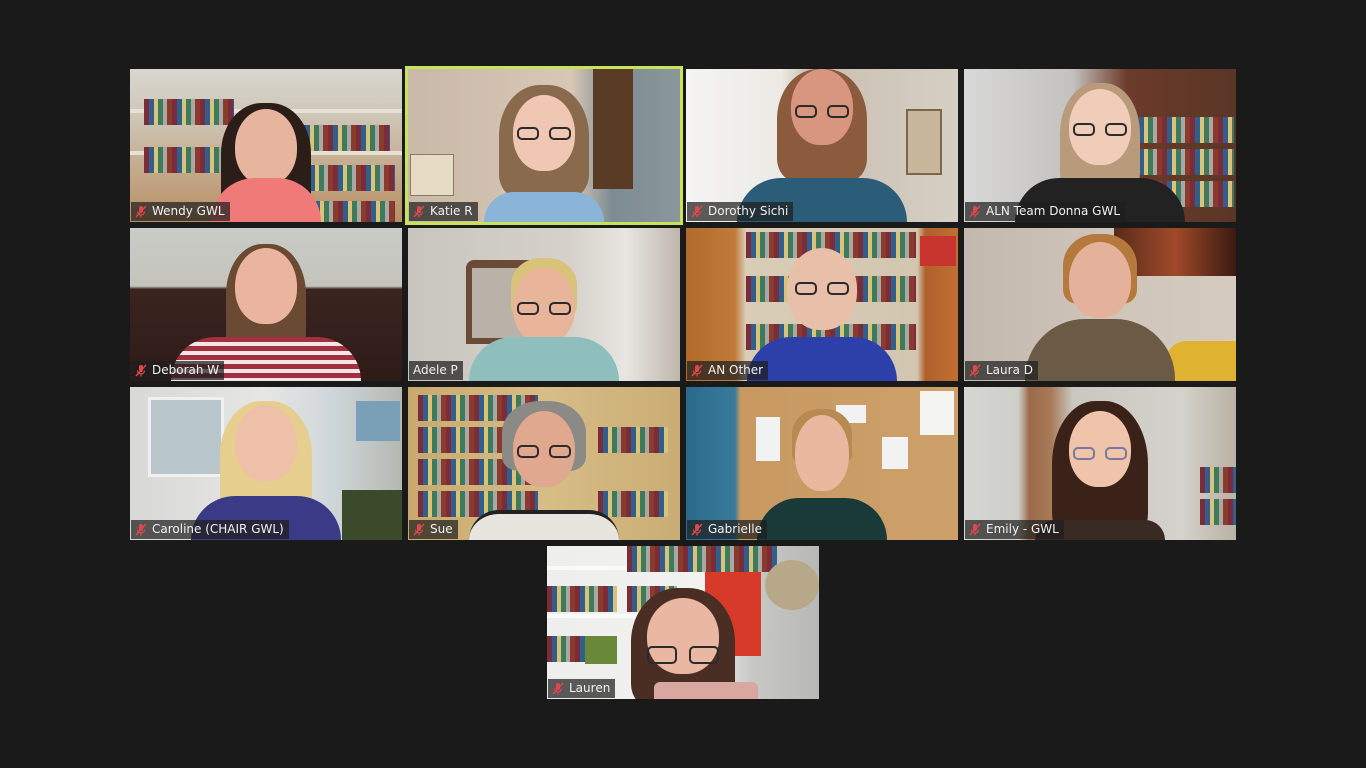 The width and height of the screenshot is (1366, 768). What do you see at coordinates (1009, 370) in the screenshot?
I see `participant-name: Laura D` at bounding box center [1009, 370].